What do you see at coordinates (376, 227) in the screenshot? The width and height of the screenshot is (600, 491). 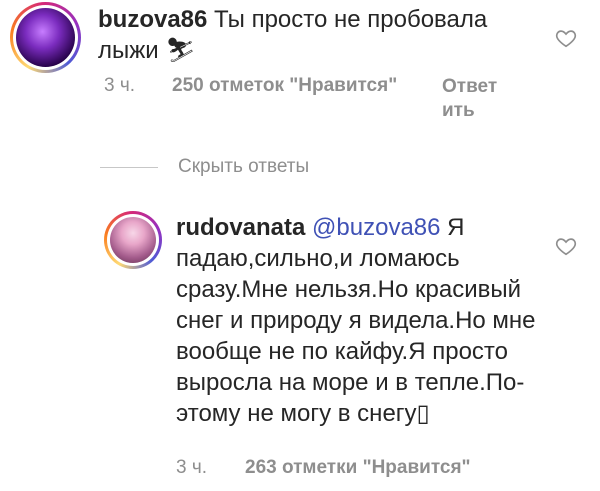 I see `comment2-mention: @buzova86` at bounding box center [376, 227].